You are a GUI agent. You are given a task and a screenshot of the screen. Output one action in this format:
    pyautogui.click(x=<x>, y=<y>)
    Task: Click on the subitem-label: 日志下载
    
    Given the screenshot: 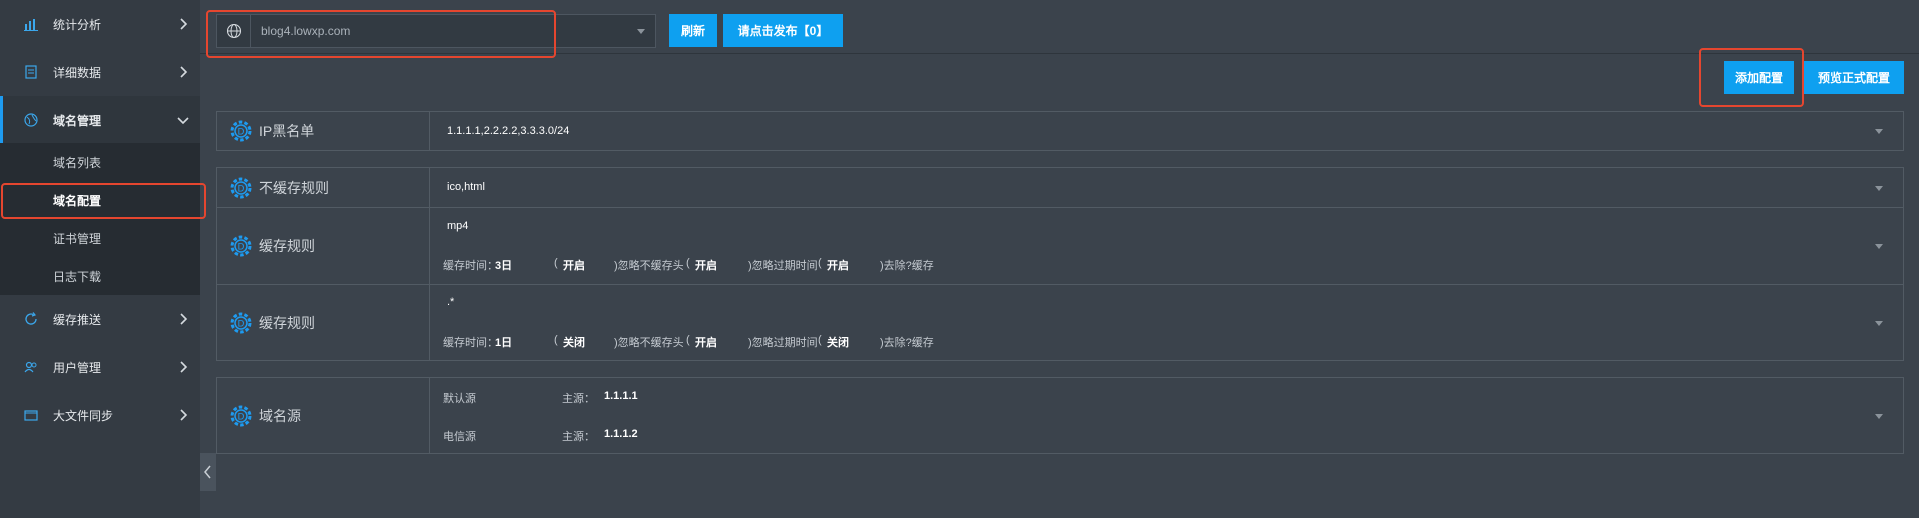 What is the action you would take?
    pyautogui.click(x=77, y=276)
    